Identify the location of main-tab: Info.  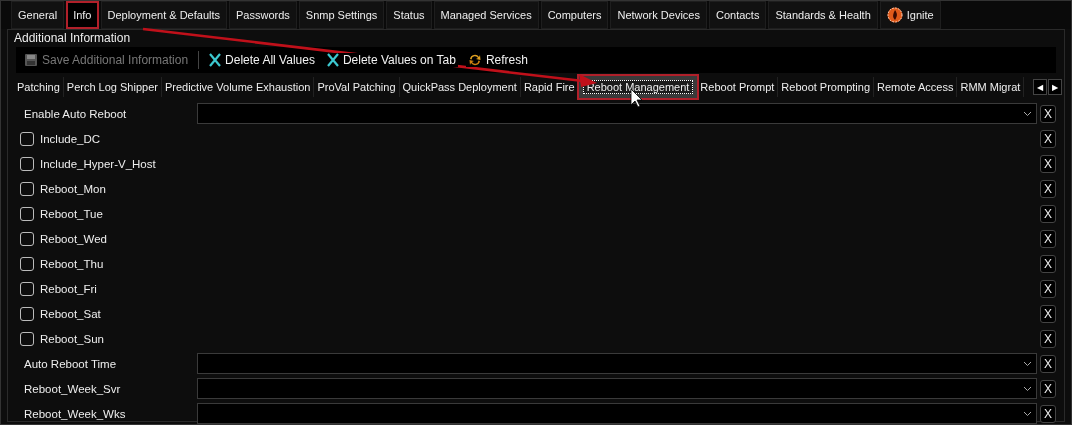
(82, 15).